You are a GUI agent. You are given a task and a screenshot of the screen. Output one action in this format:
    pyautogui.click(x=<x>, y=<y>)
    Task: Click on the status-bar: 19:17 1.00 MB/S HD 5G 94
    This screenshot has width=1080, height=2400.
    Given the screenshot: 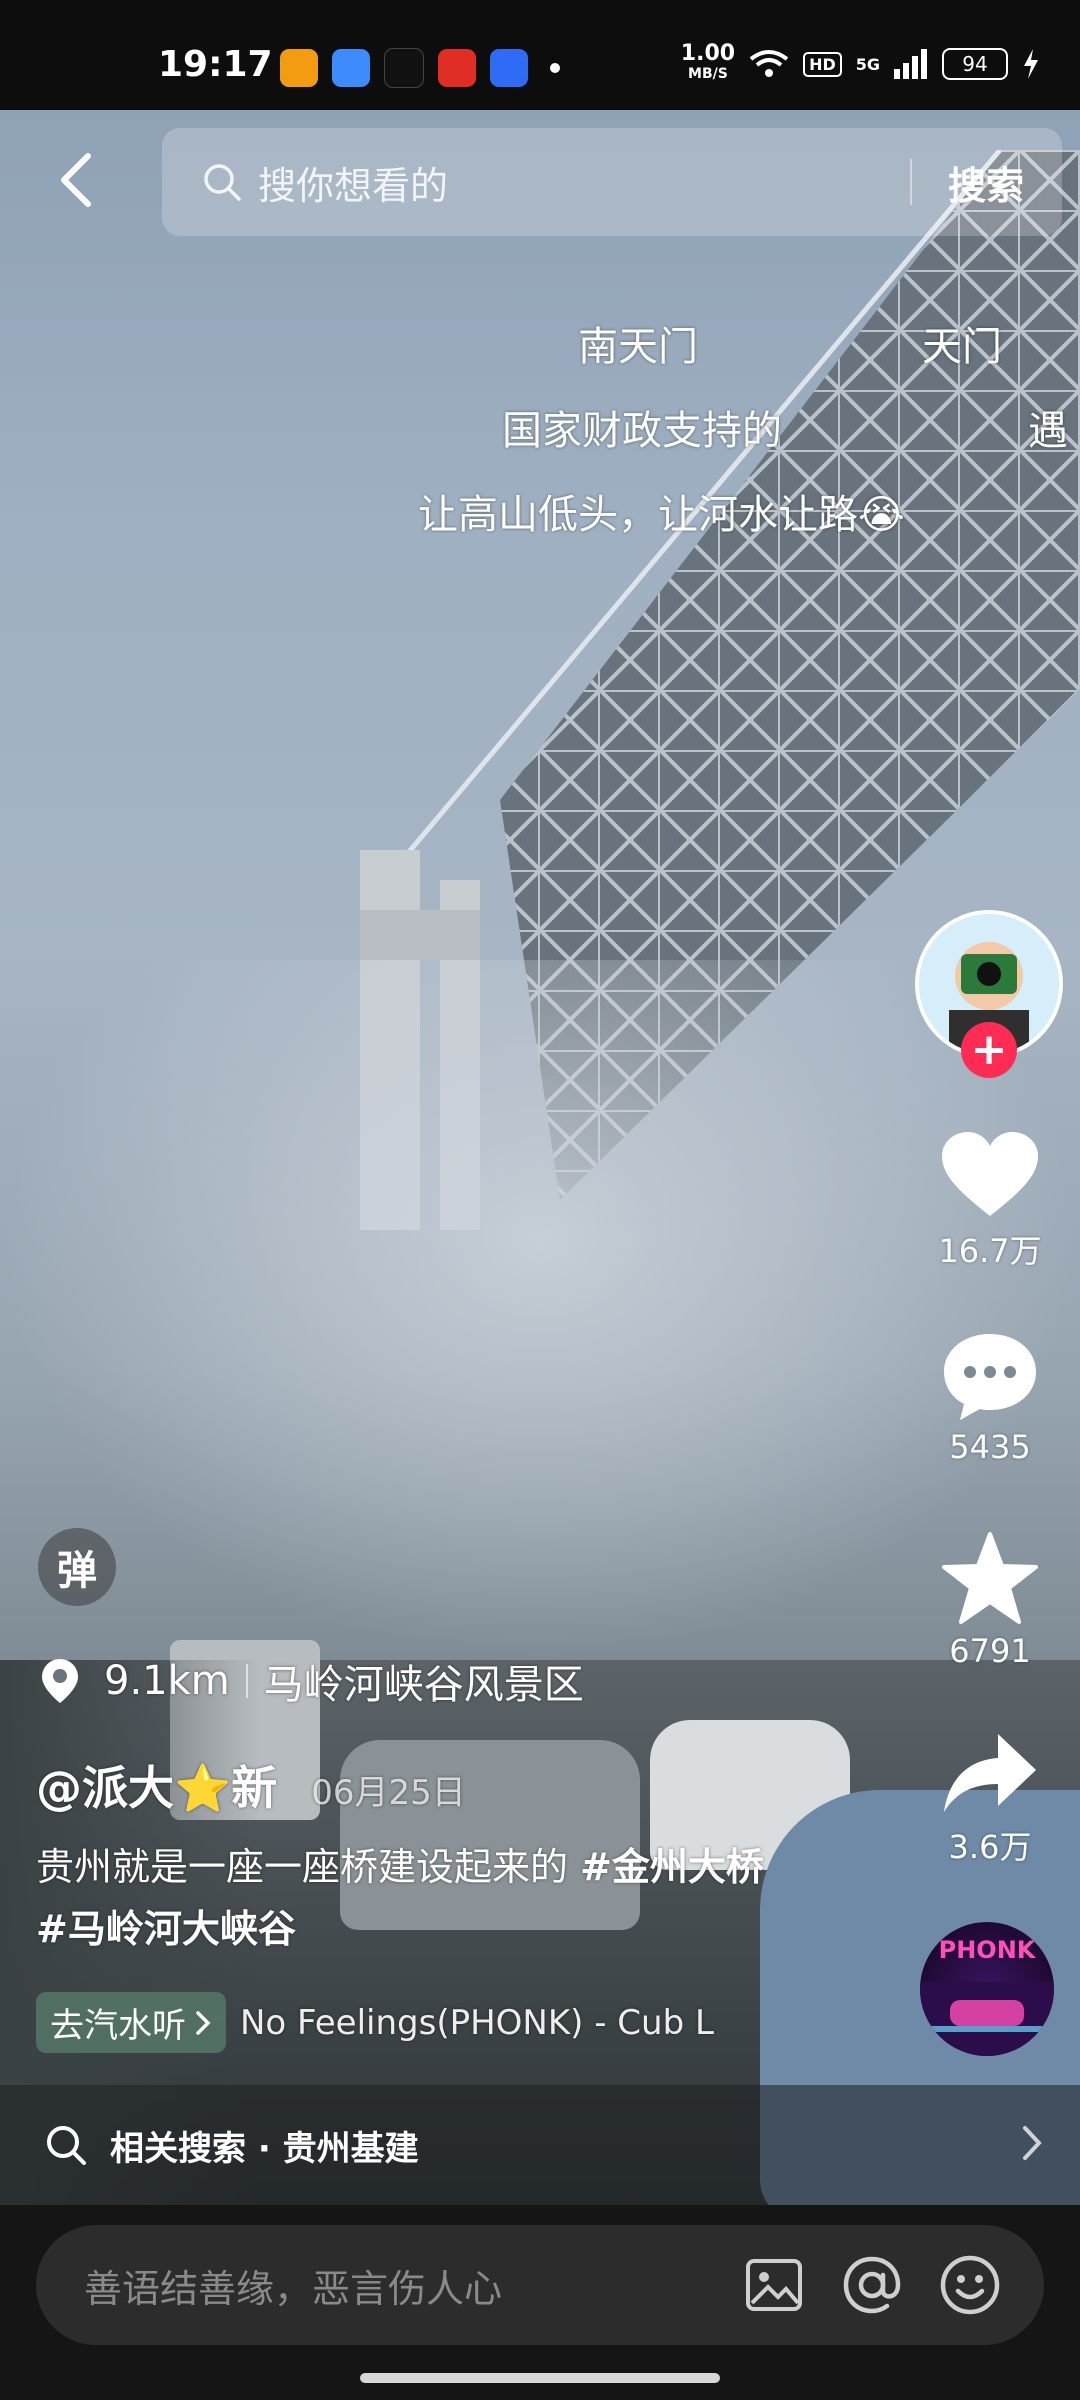 What is the action you would take?
    pyautogui.click(x=540, y=55)
    